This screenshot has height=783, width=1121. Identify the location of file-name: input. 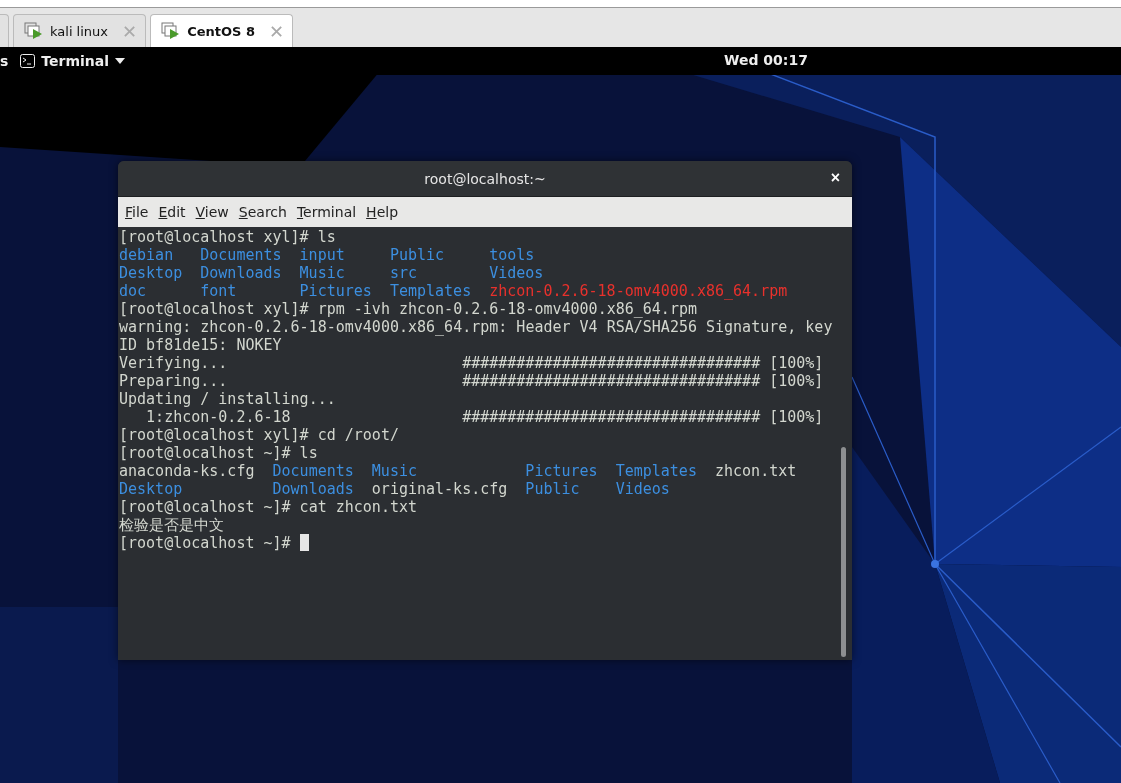
(322, 255).